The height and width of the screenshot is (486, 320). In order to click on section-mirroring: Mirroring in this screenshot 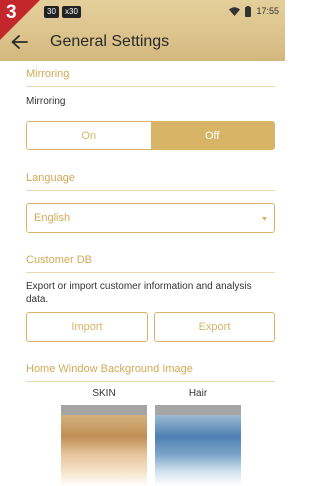, I will do `click(150, 74)`.